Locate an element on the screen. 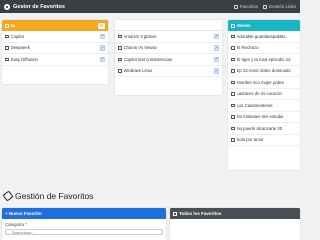 The image size is (320, 240). favorite-label: No puedo alcanzarte 20 is located at coordinates (259, 128).